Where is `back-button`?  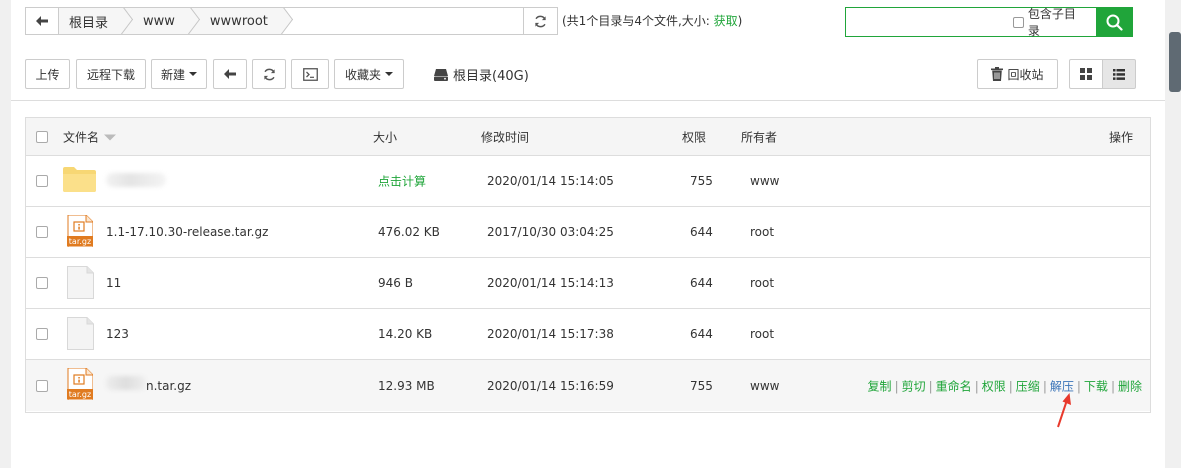
back-button is located at coordinates (42, 21).